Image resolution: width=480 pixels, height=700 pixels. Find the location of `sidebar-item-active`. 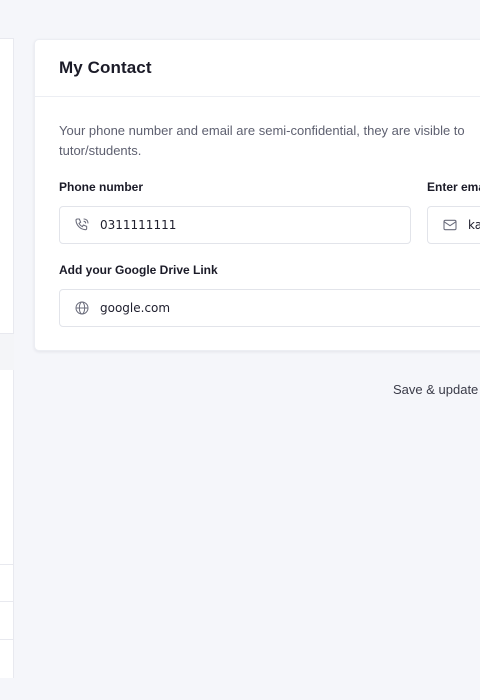

sidebar-item-active is located at coordinates (7, 352).